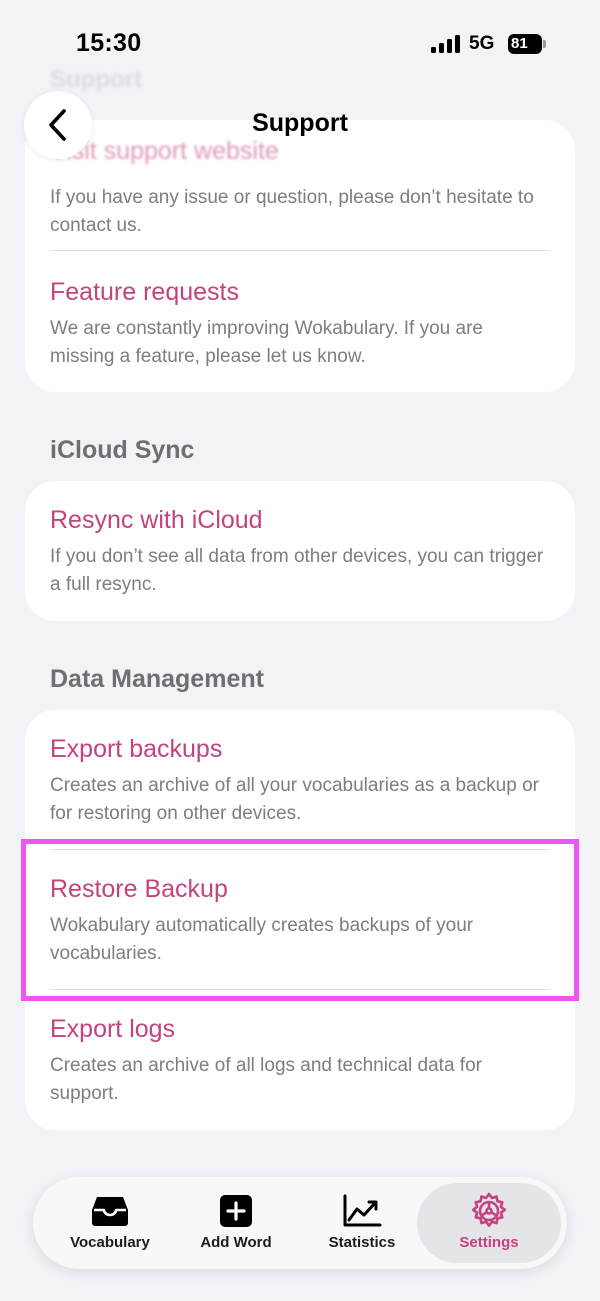  What do you see at coordinates (362, 1242) in the screenshot?
I see `tab-label: Statistics` at bounding box center [362, 1242].